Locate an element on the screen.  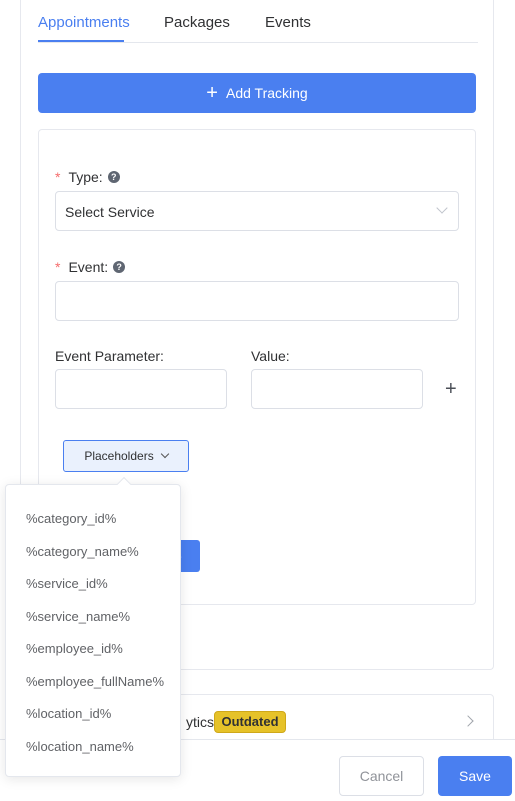
placeholder-item: %location_id% is located at coordinates (68, 713).